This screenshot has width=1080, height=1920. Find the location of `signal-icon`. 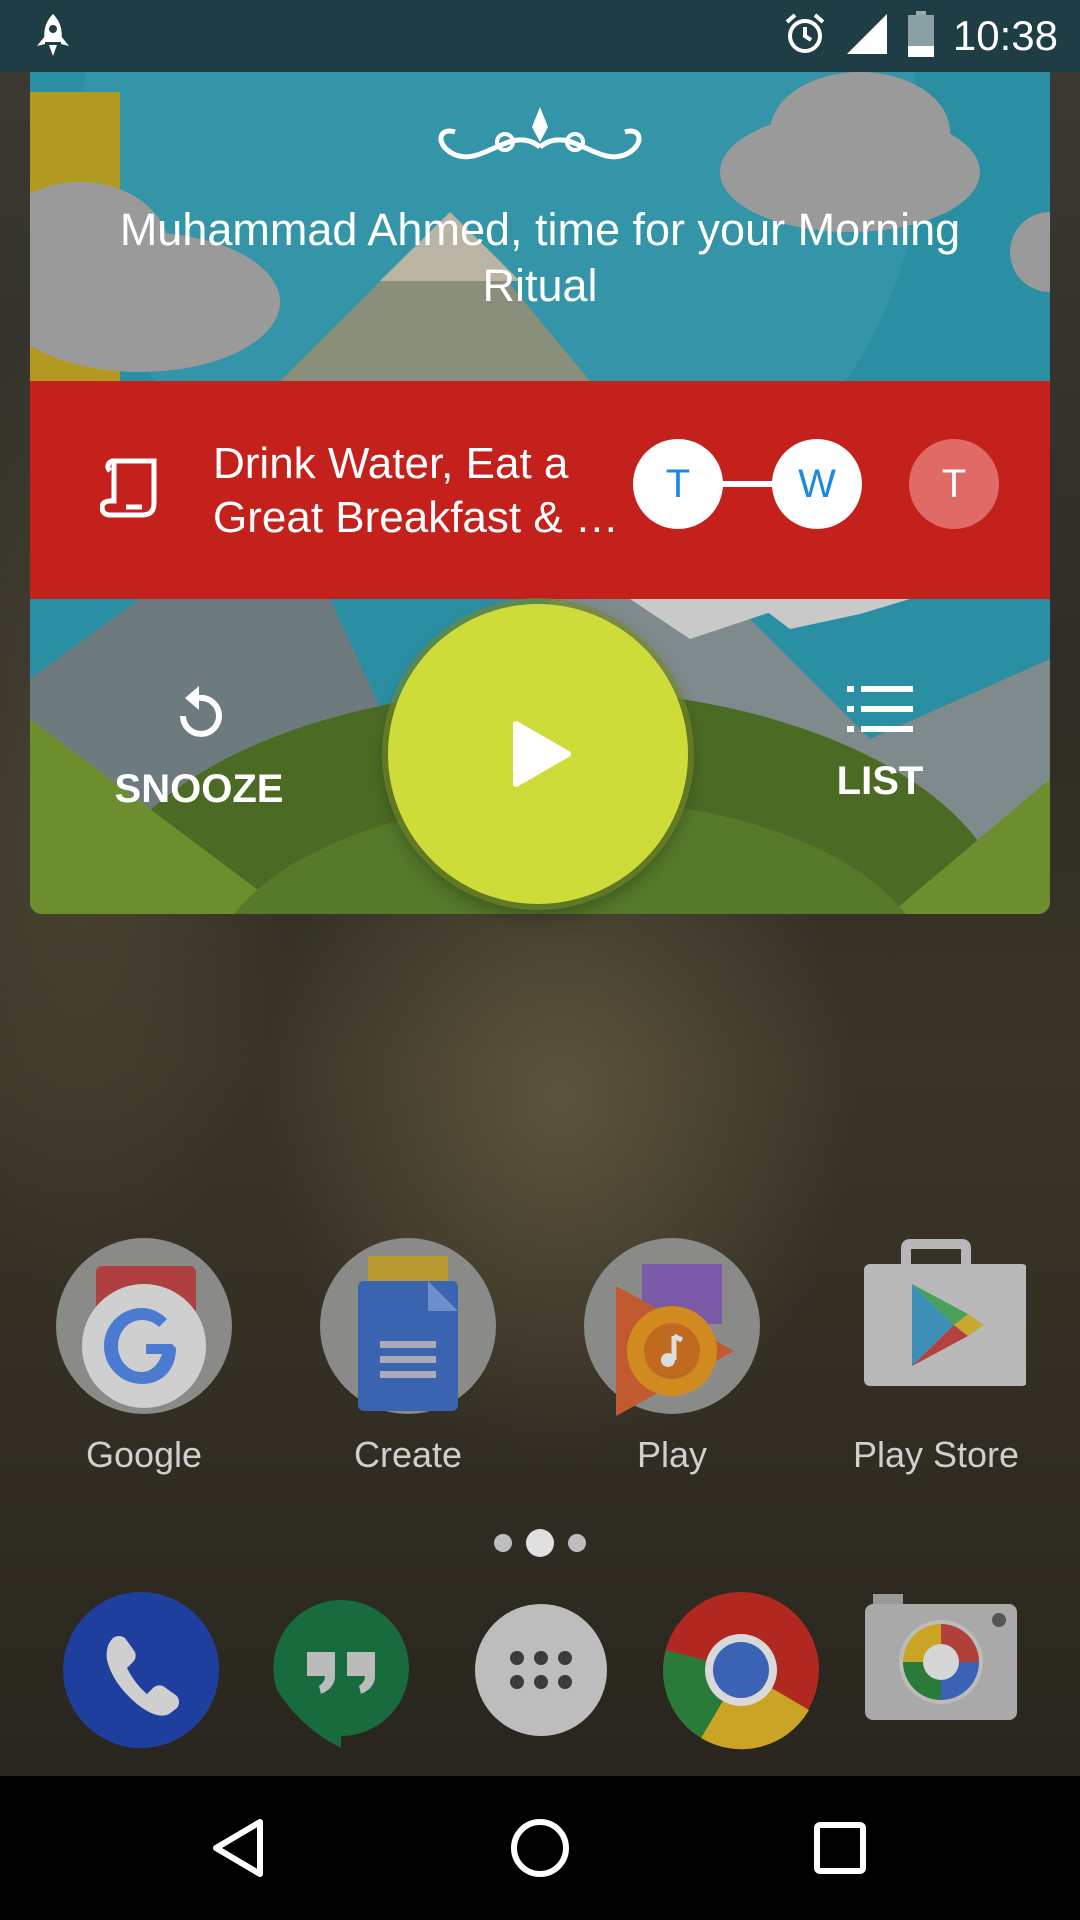

signal-icon is located at coordinates (867, 36).